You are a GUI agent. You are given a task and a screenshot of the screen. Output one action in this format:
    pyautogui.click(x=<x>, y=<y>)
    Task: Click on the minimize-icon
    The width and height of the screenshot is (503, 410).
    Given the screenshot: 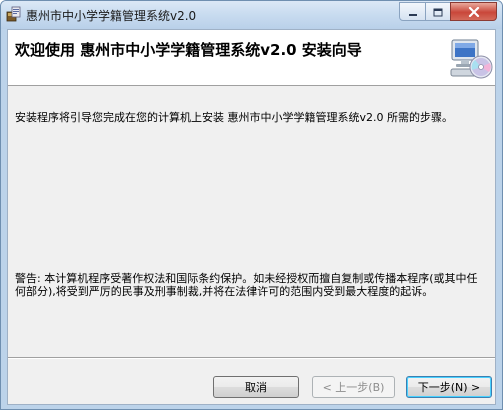 What is the action you would take?
    pyautogui.click(x=413, y=11)
    